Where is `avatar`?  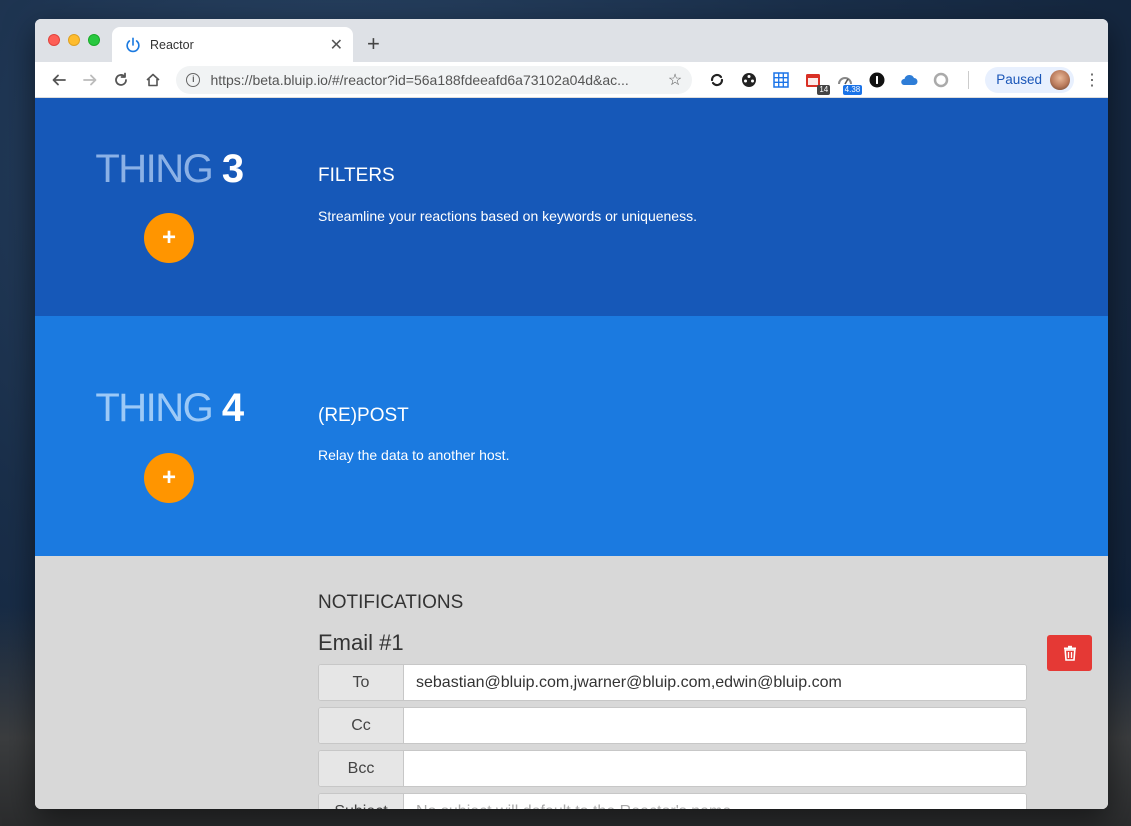
avatar is located at coordinates (1060, 79).